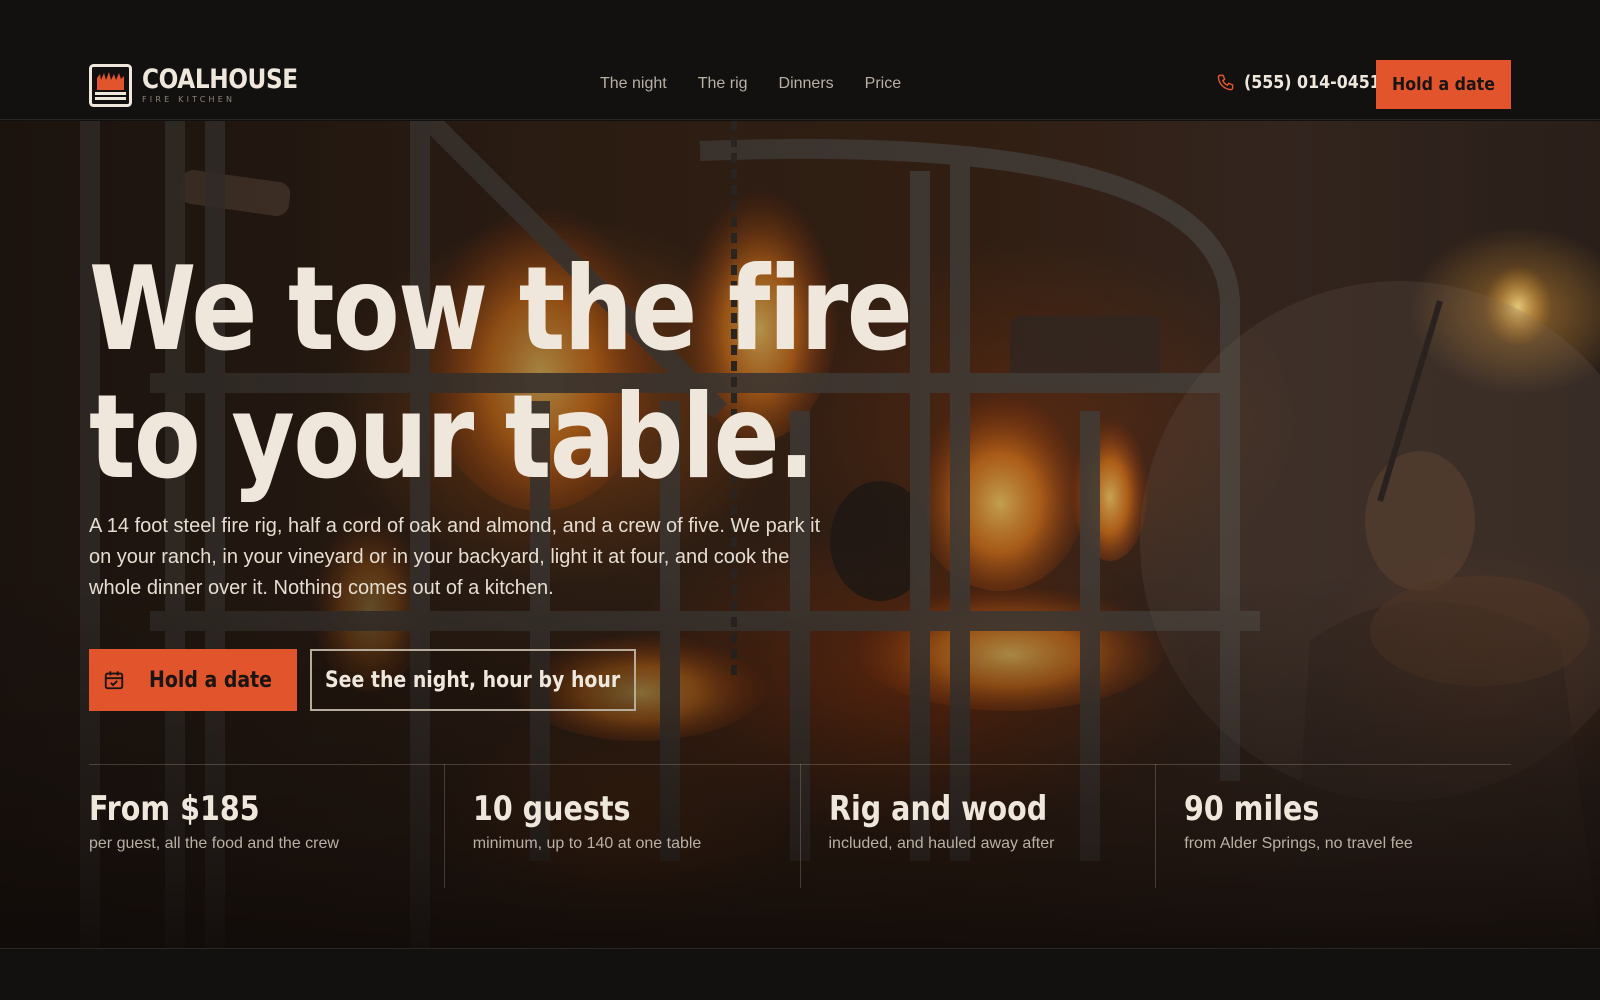  I want to click on see-the-night-button: See the night, hour by hour, so click(473, 680).